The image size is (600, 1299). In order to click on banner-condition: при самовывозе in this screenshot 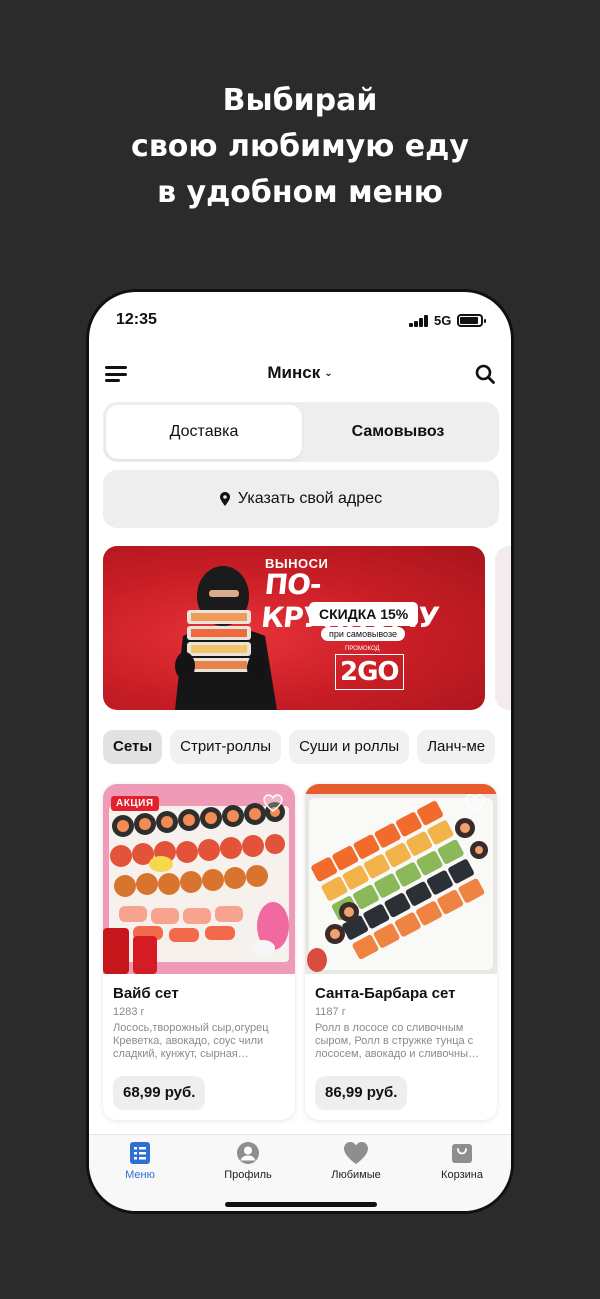, I will do `click(363, 634)`.